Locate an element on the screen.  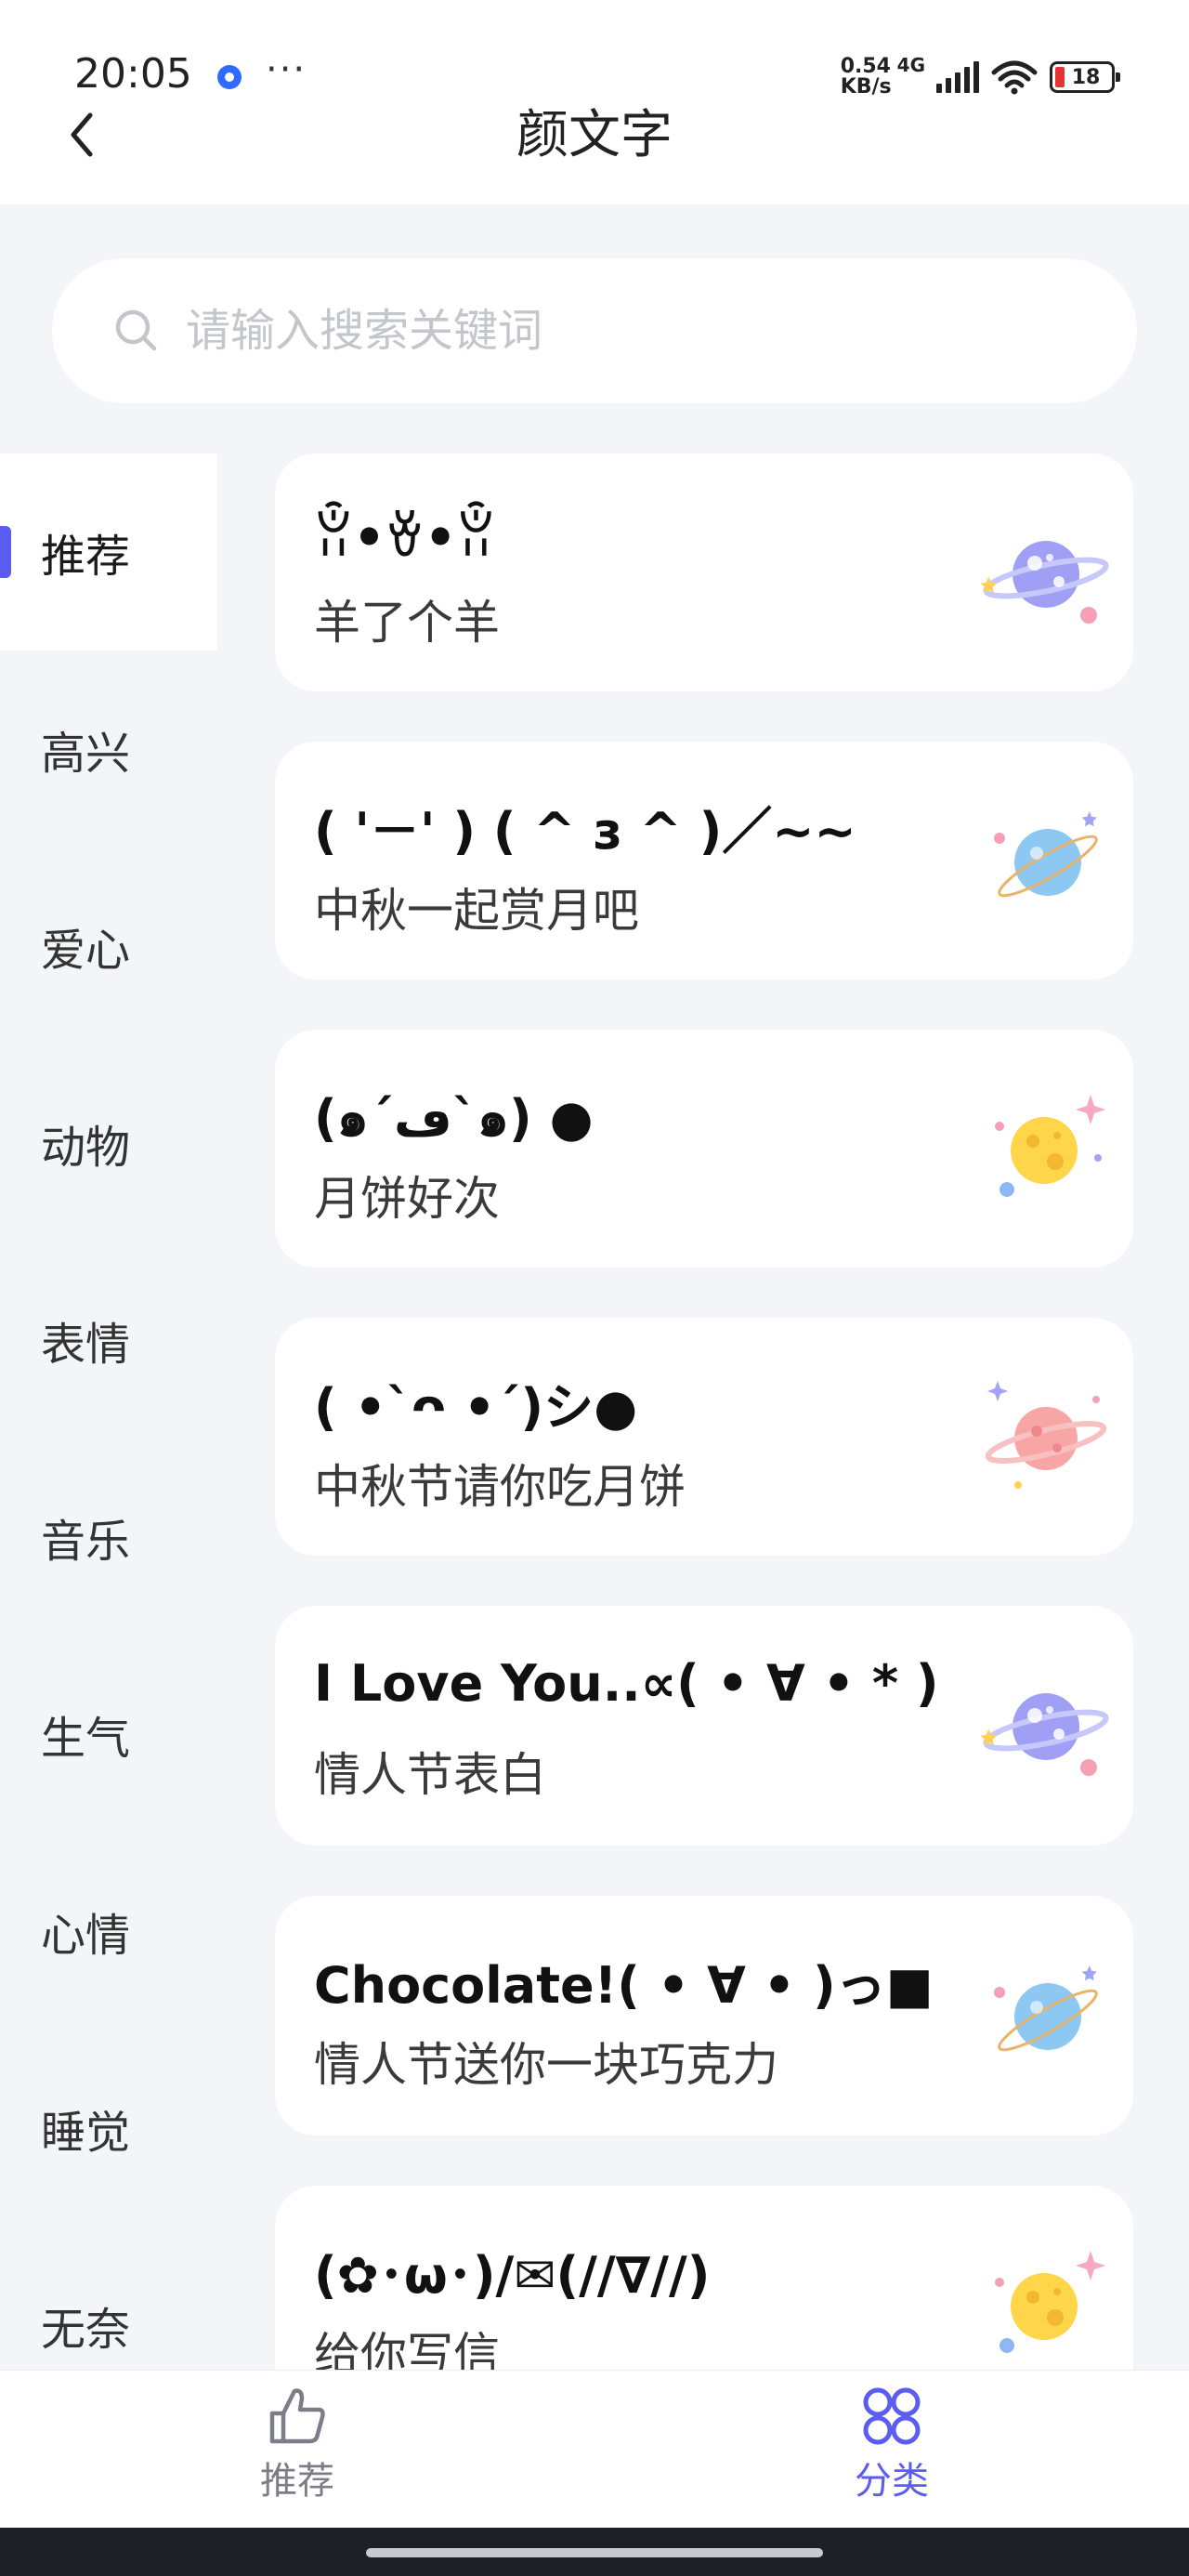
emoticon-card: I Love You..∝( • ∀ • * ) 情人节表白 is located at coordinates (704, 1726).